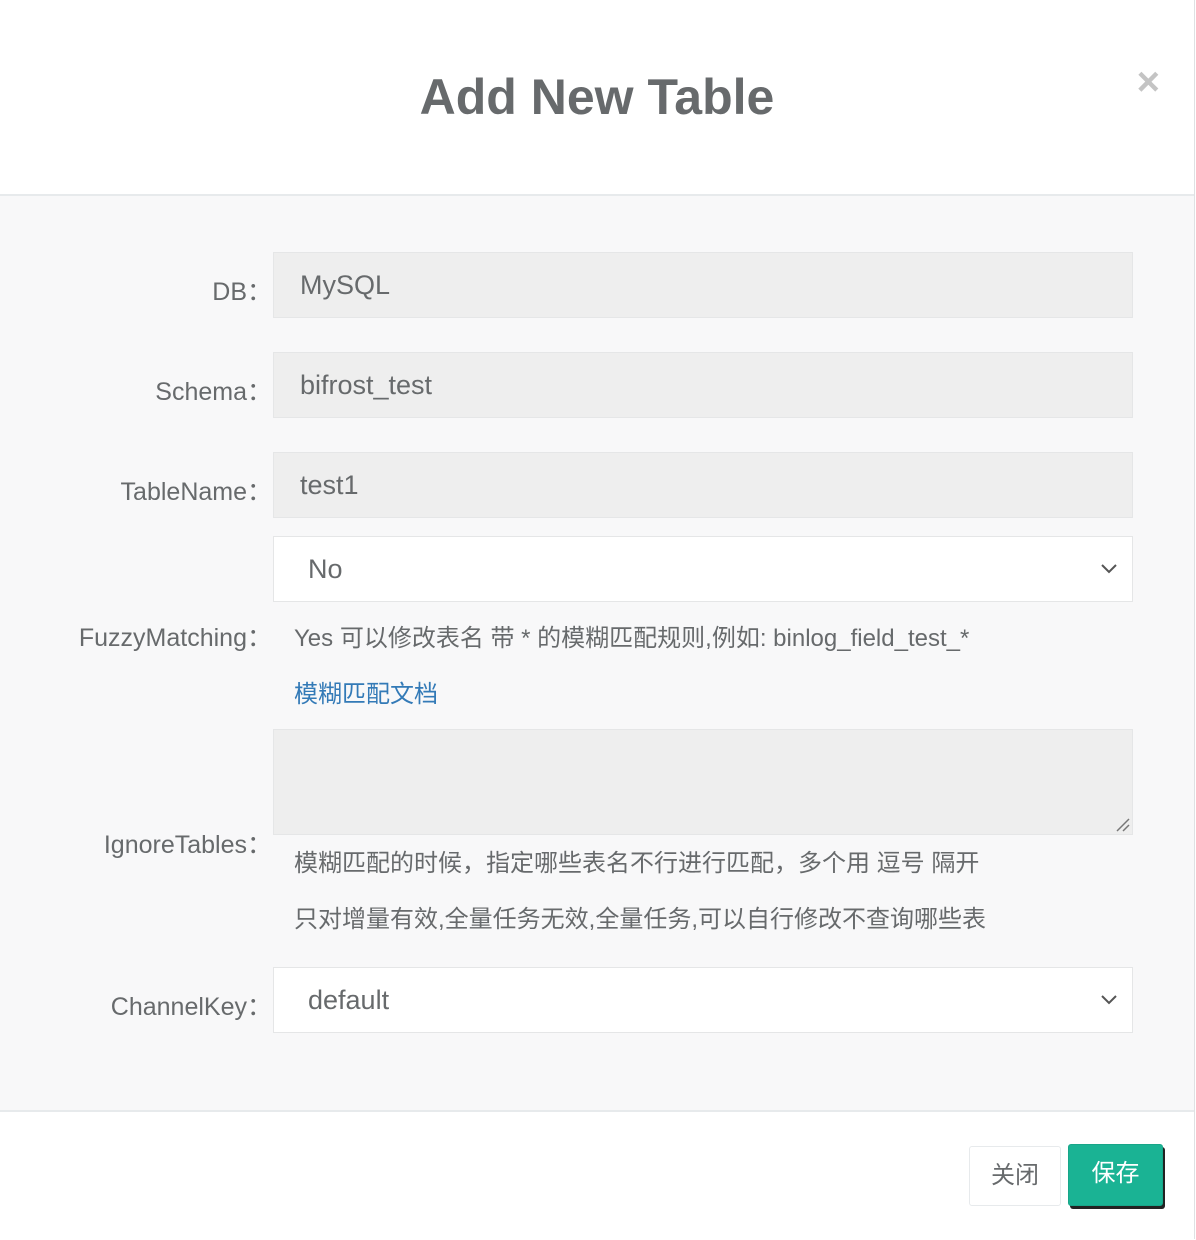 This screenshot has width=1196, height=1240. I want to click on close-icon: ×, so click(1148, 82).